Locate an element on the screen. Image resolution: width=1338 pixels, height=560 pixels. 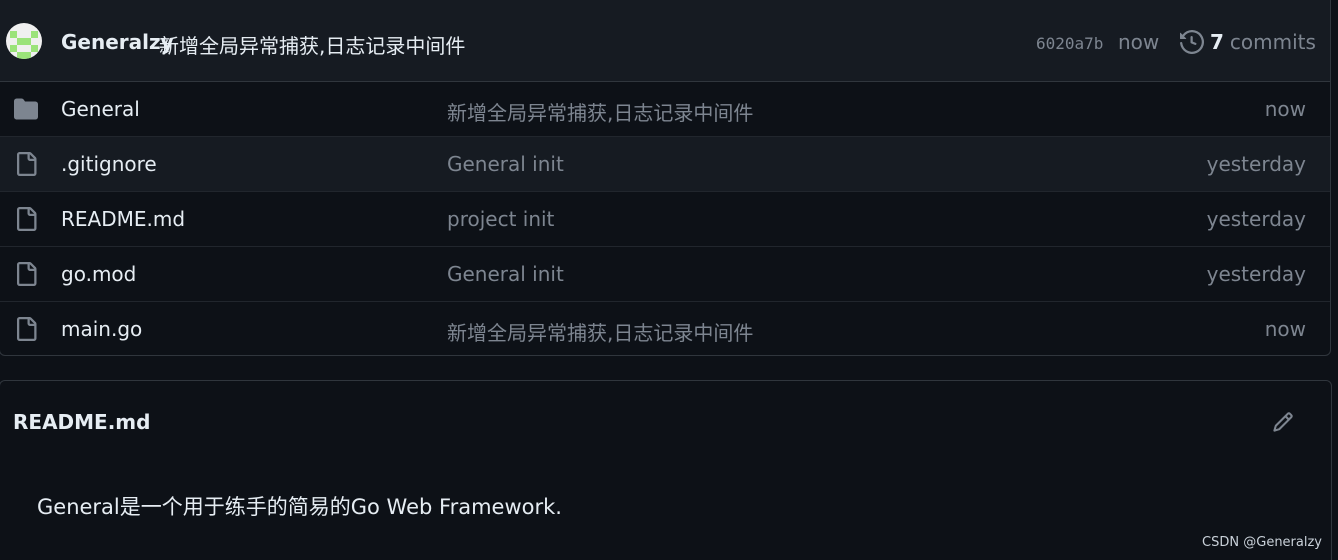
file-name-link: main.go is located at coordinates (101, 329).